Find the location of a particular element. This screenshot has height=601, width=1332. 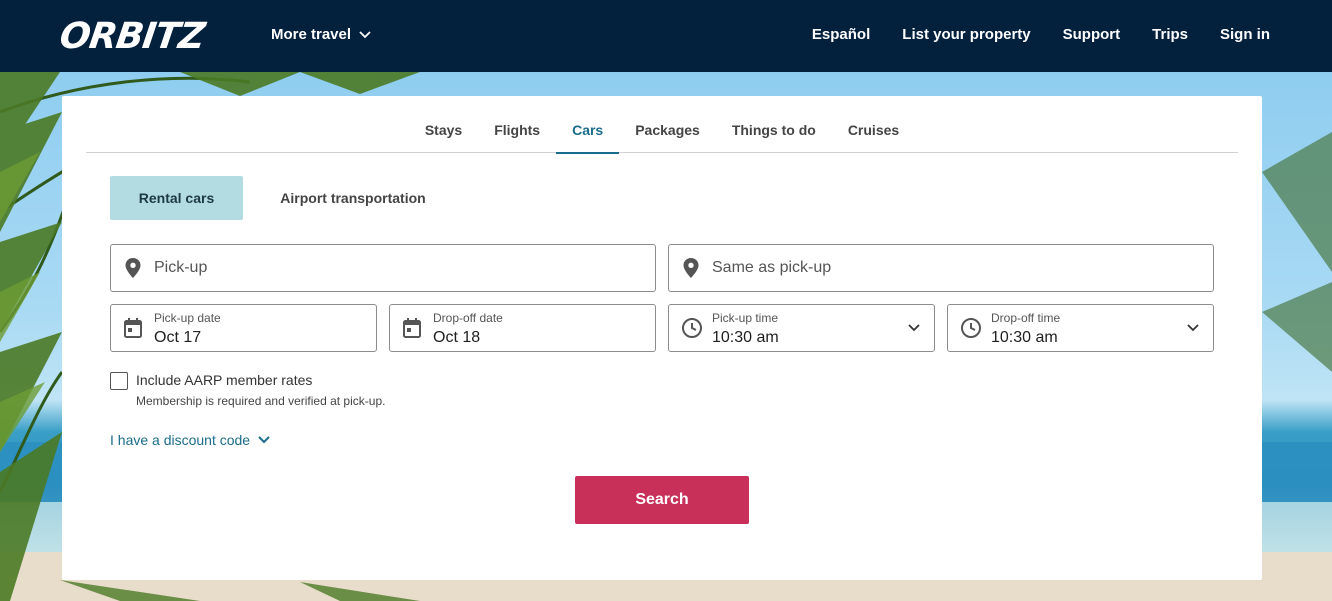

discount-code-toggle: I have a discount code is located at coordinates (190, 440).